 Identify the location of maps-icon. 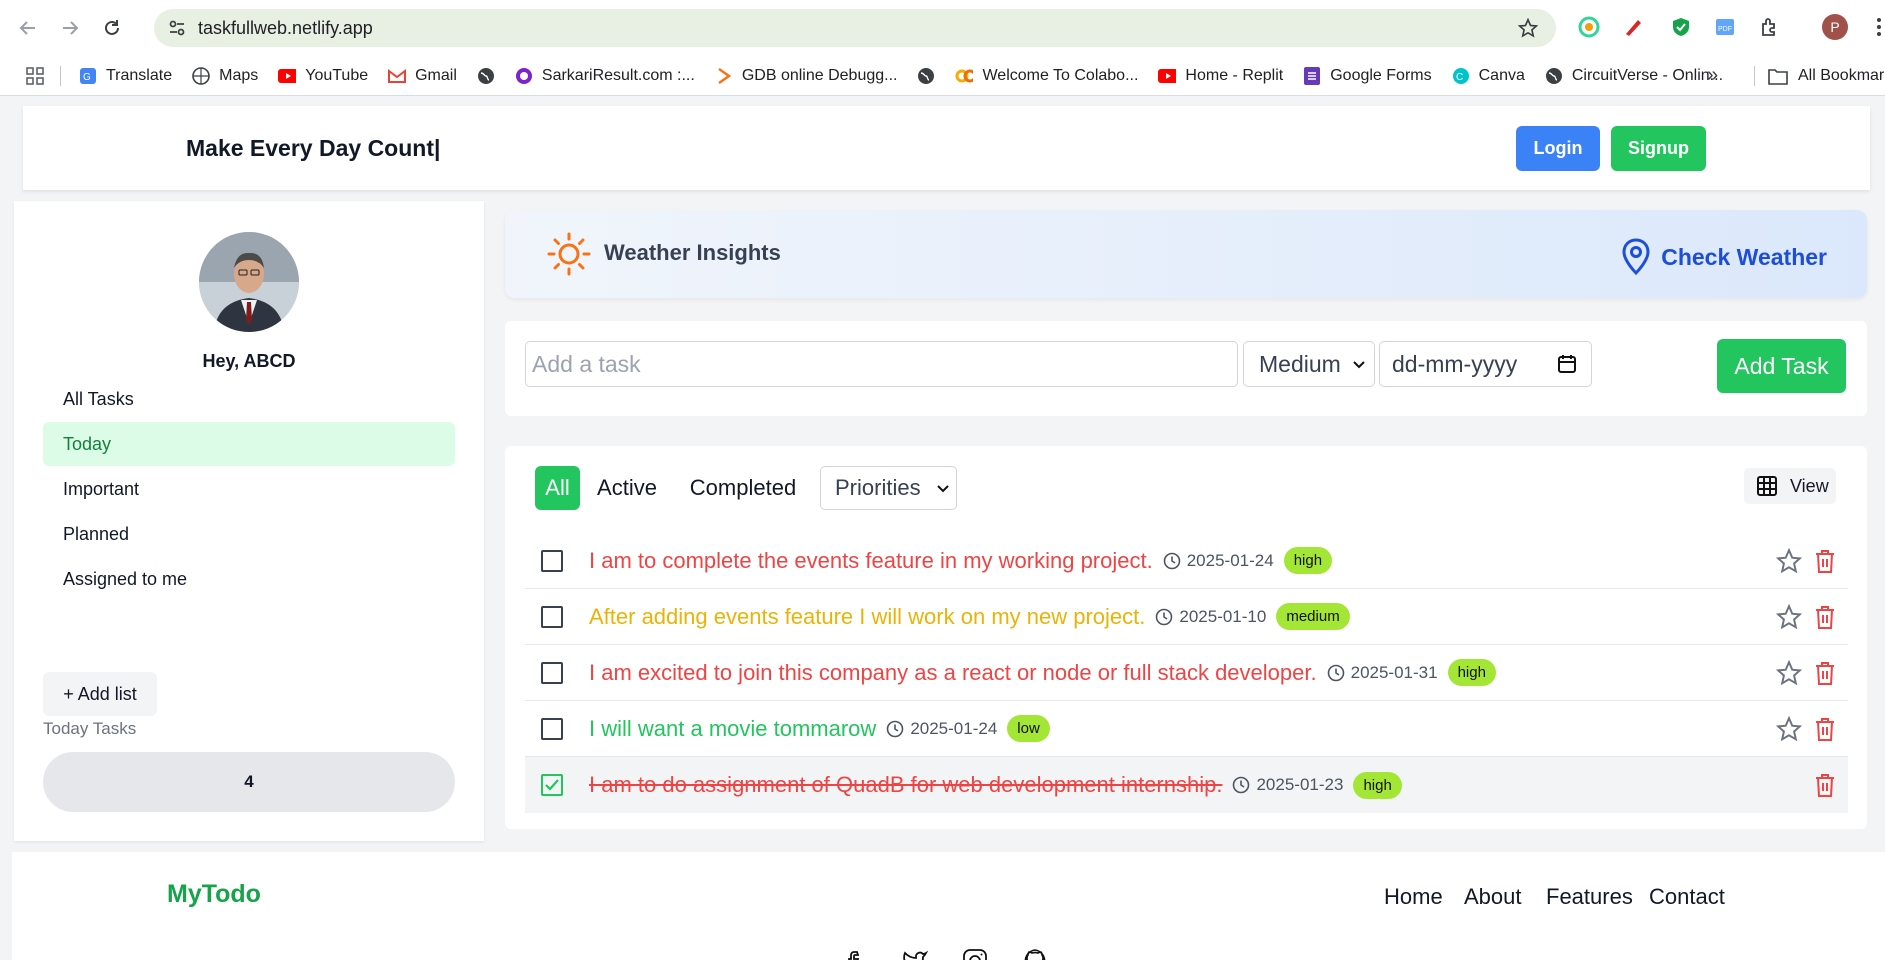
(201, 75).